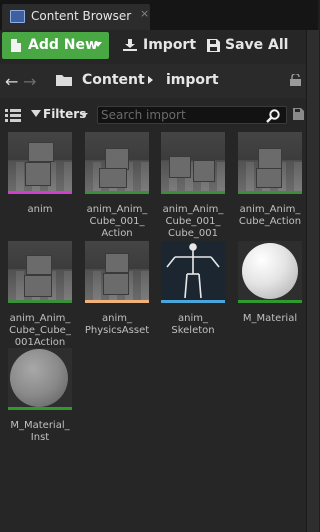  Describe the element at coordinates (150, 80) in the screenshot. I see `breadcrumb-separator-icon` at that location.